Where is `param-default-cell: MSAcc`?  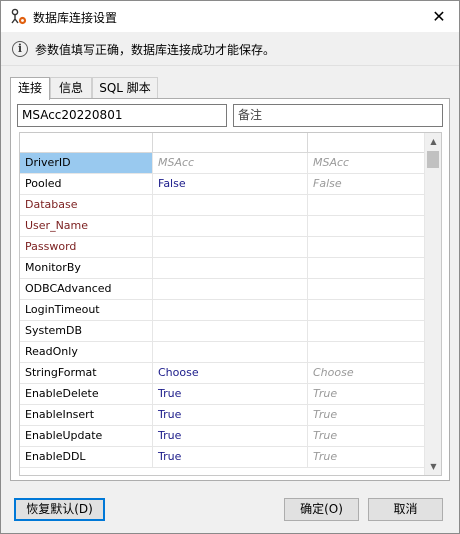 param-default-cell: MSAcc is located at coordinates (366, 163).